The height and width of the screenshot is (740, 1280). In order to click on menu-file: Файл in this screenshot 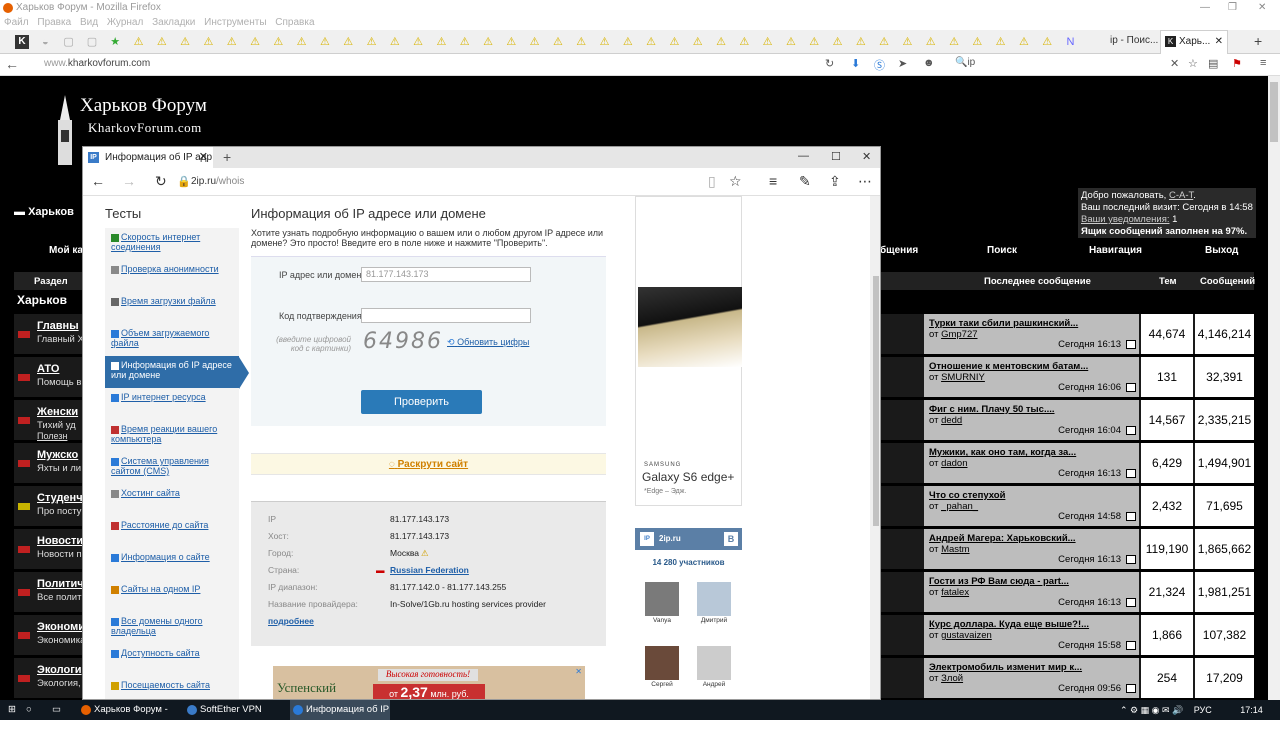, I will do `click(16, 22)`.